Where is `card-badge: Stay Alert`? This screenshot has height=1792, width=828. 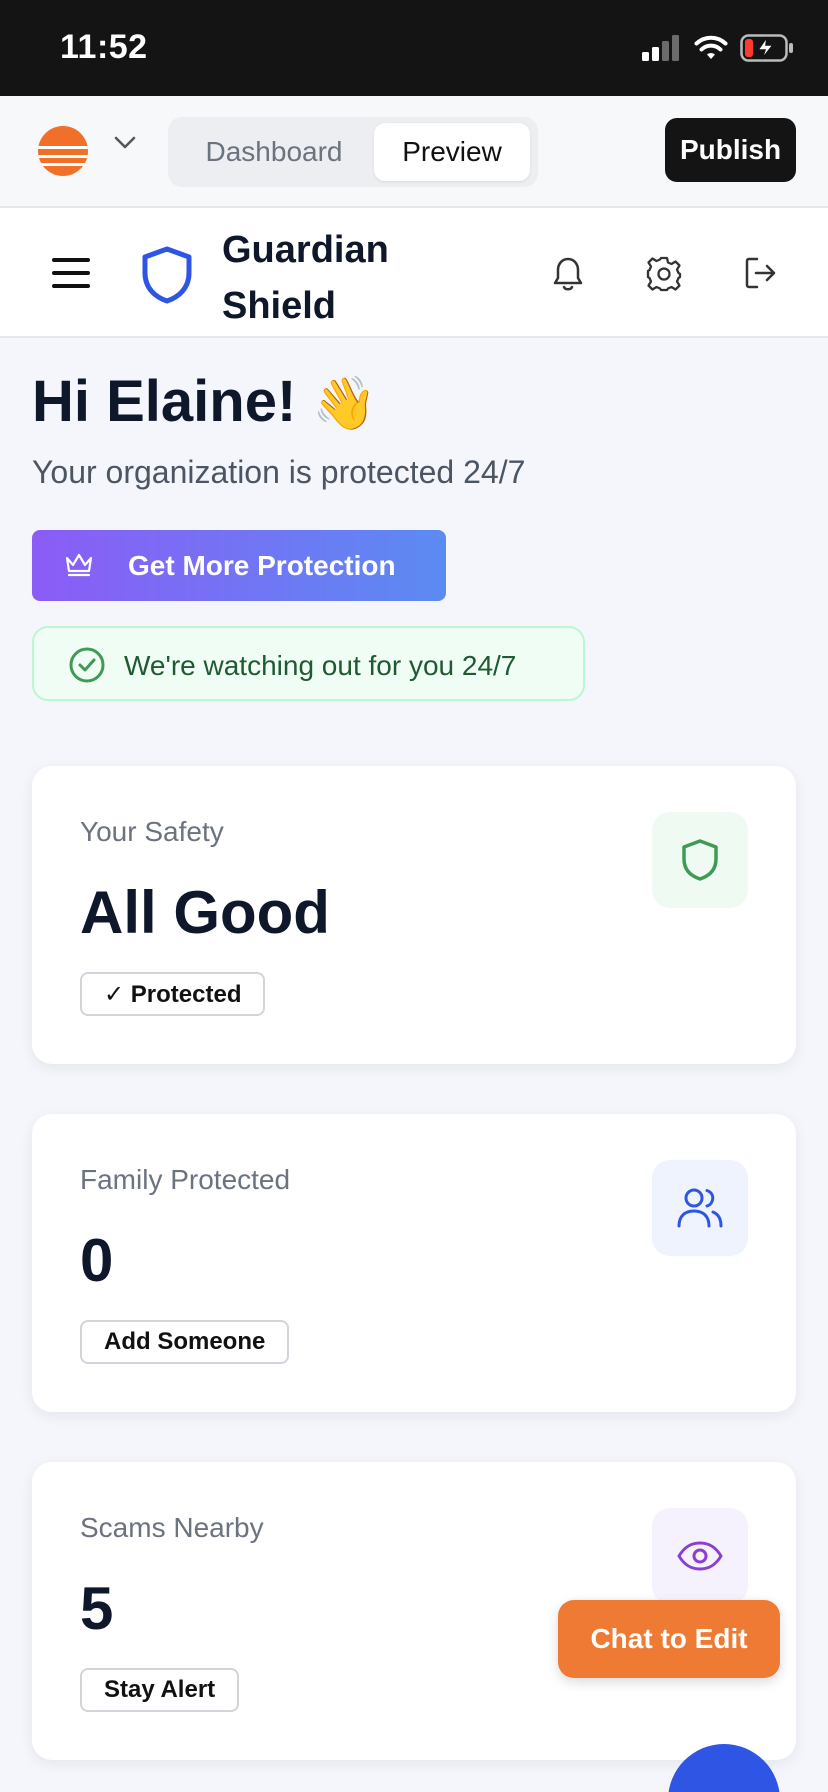 card-badge: Stay Alert is located at coordinates (160, 1690).